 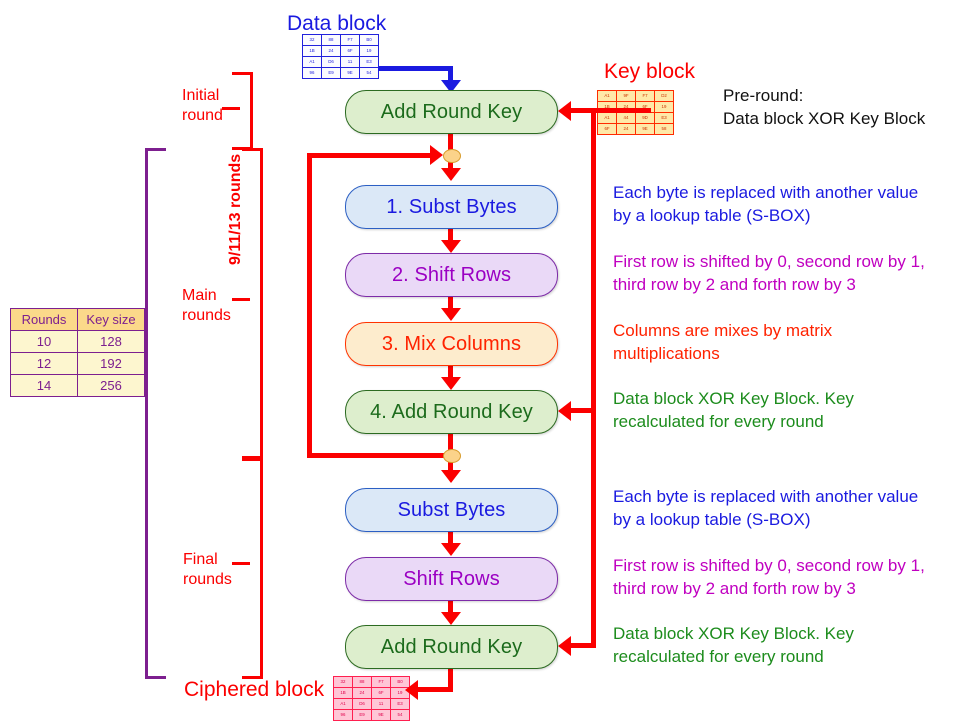 What do you see at coordinates (200, 559) in the screenshot?
I see `label-final-rounds-line1: Final` at bounding box center [200, 559].